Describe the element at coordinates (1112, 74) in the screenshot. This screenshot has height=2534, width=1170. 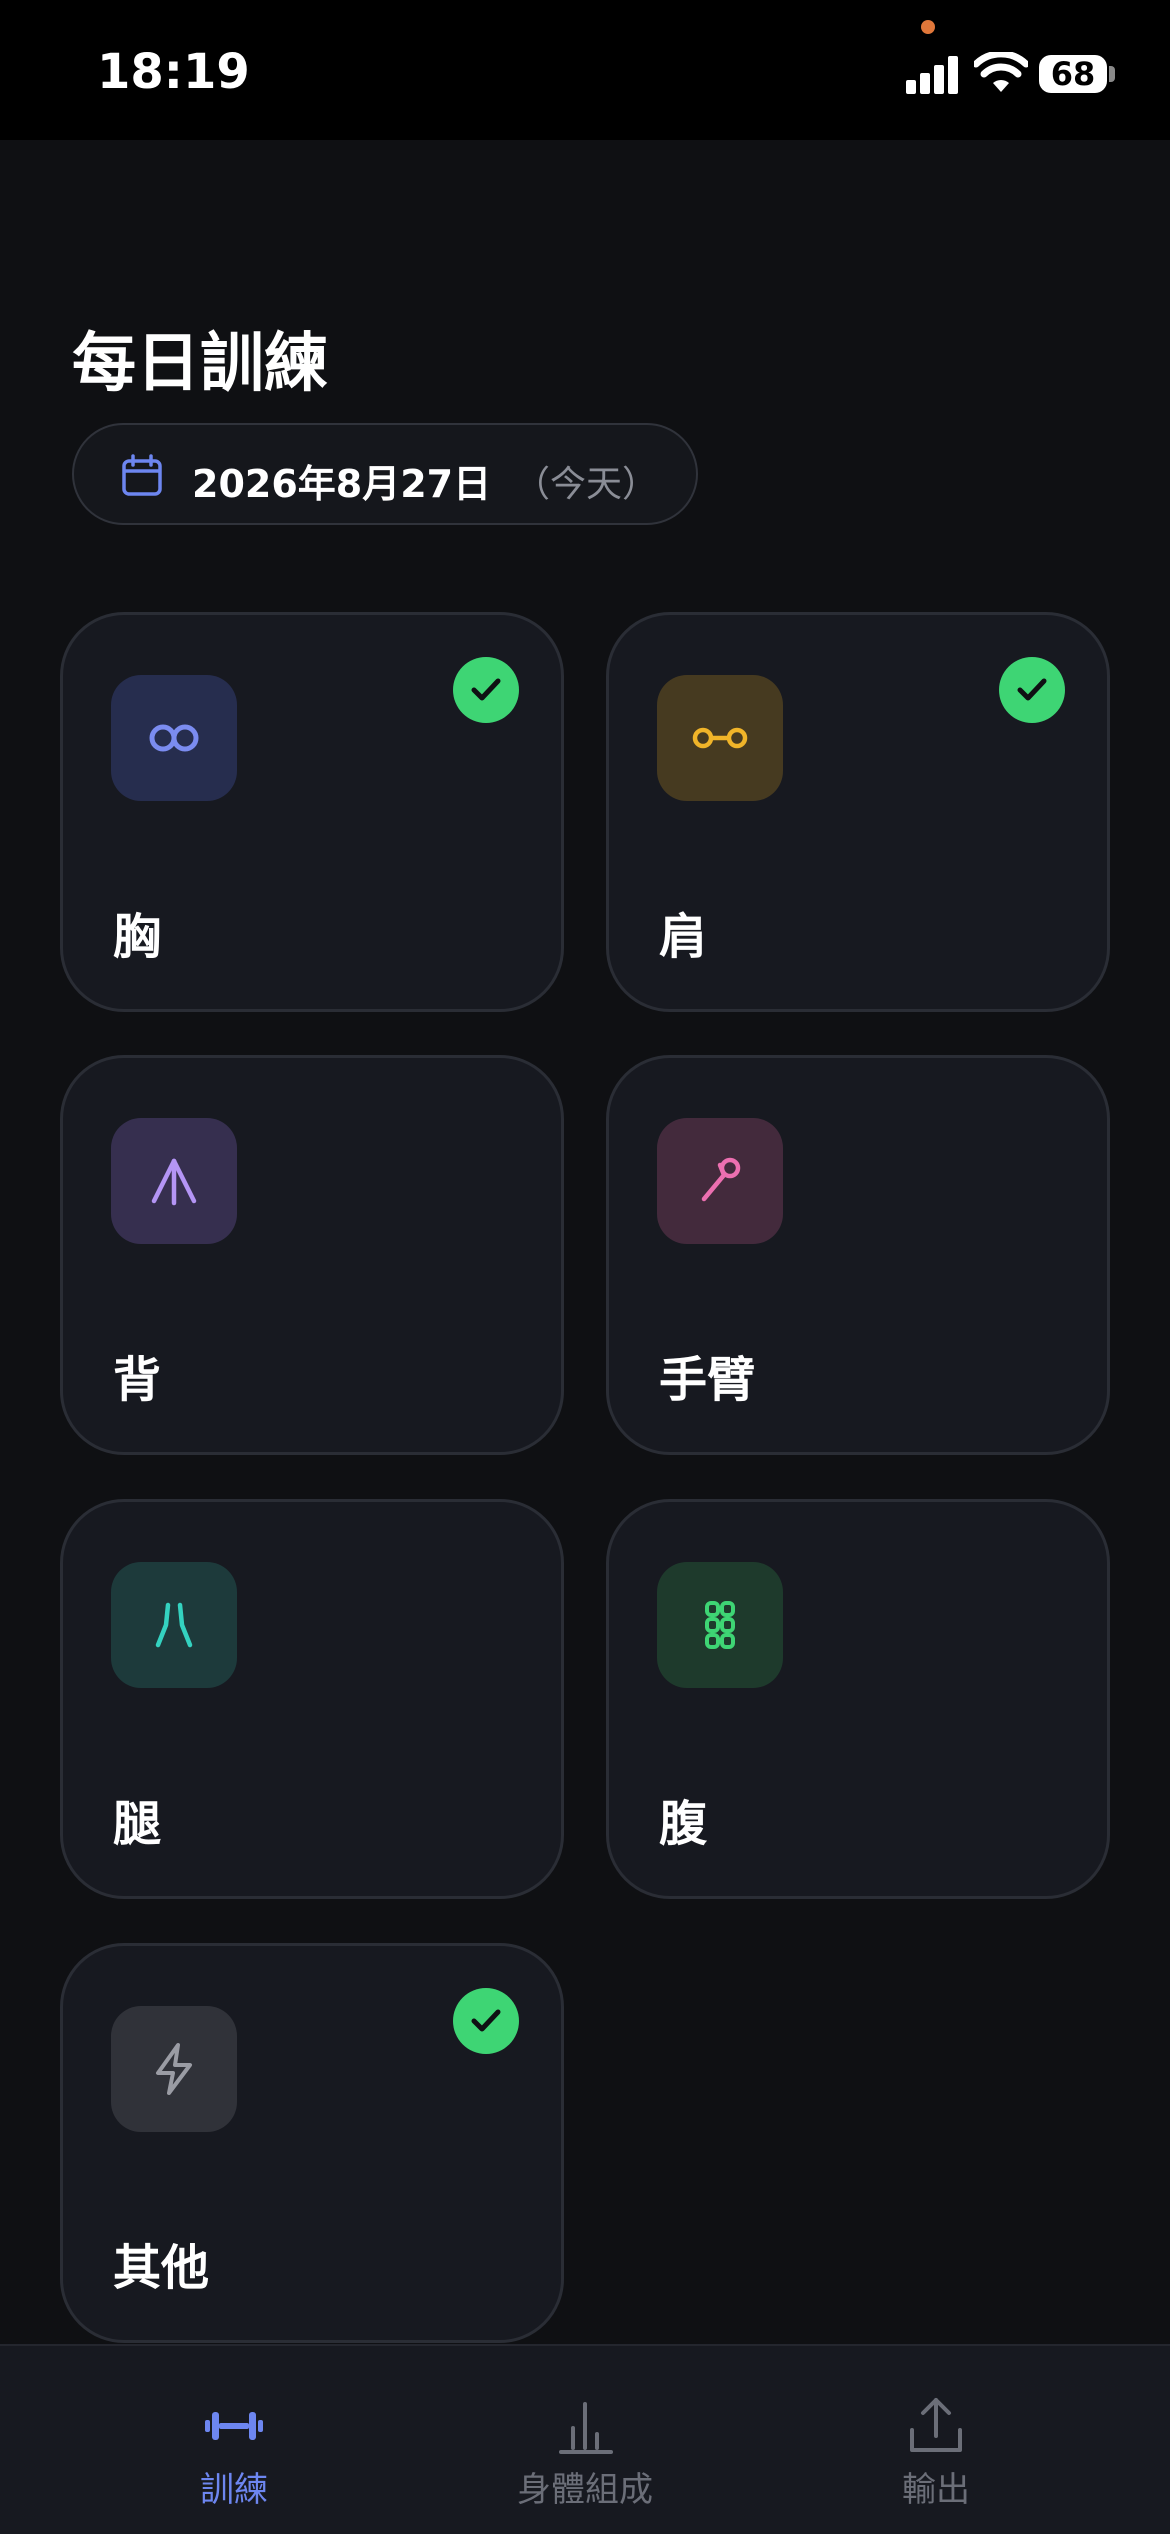
I see `battery-cap` at that location.